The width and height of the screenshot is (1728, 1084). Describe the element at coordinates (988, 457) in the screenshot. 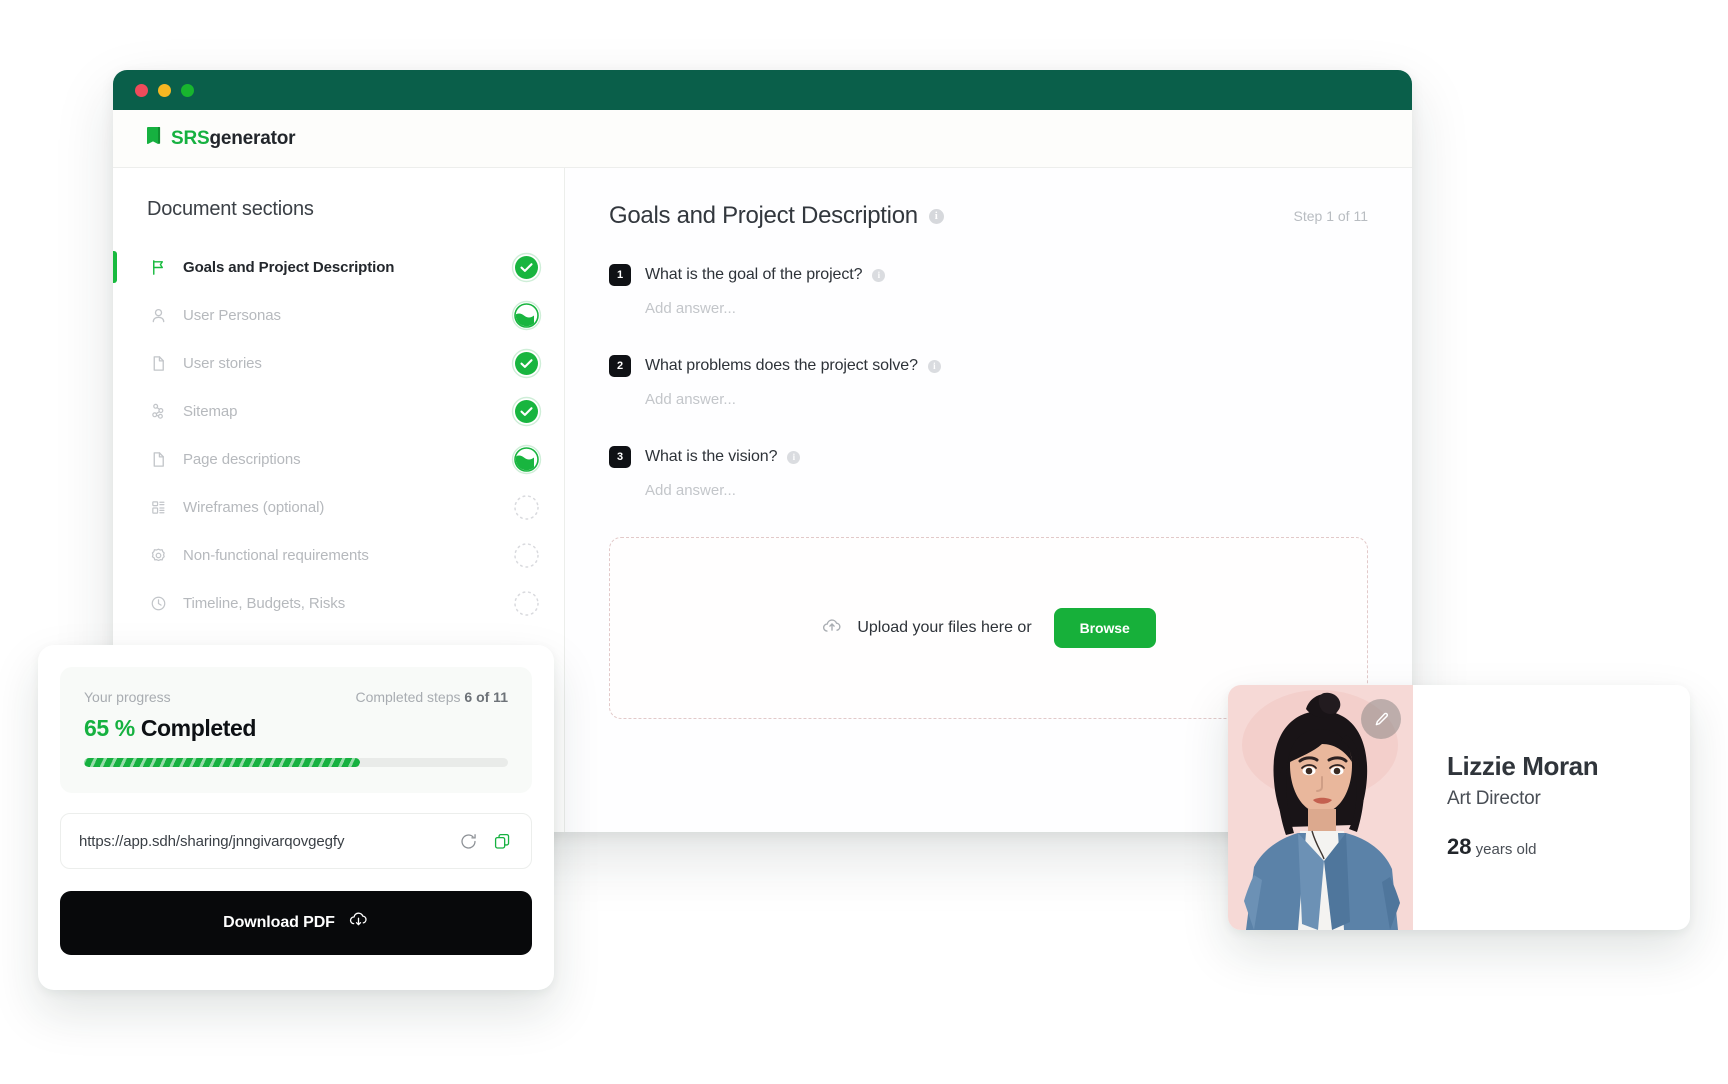

I see `question-row: 3 What is the vision? i` at that location.